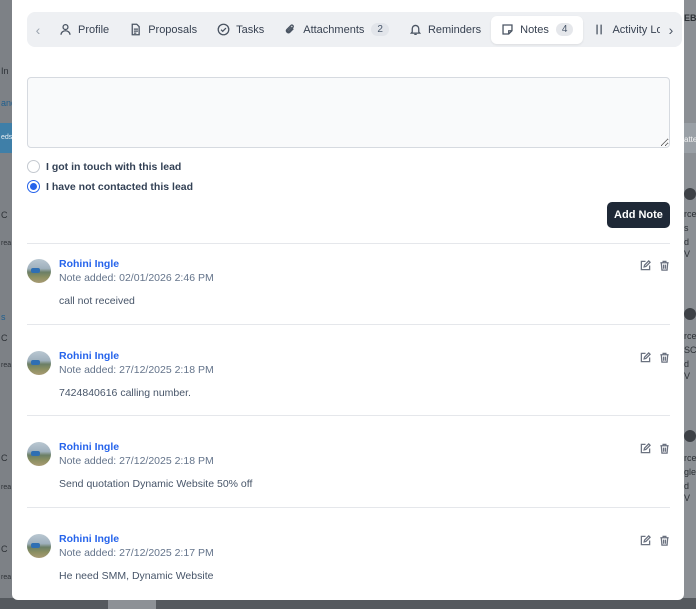  What do you see at coordinates (33, 166) in the screenshot?
I see `radio-contacted` at bounding box center [33, 166].